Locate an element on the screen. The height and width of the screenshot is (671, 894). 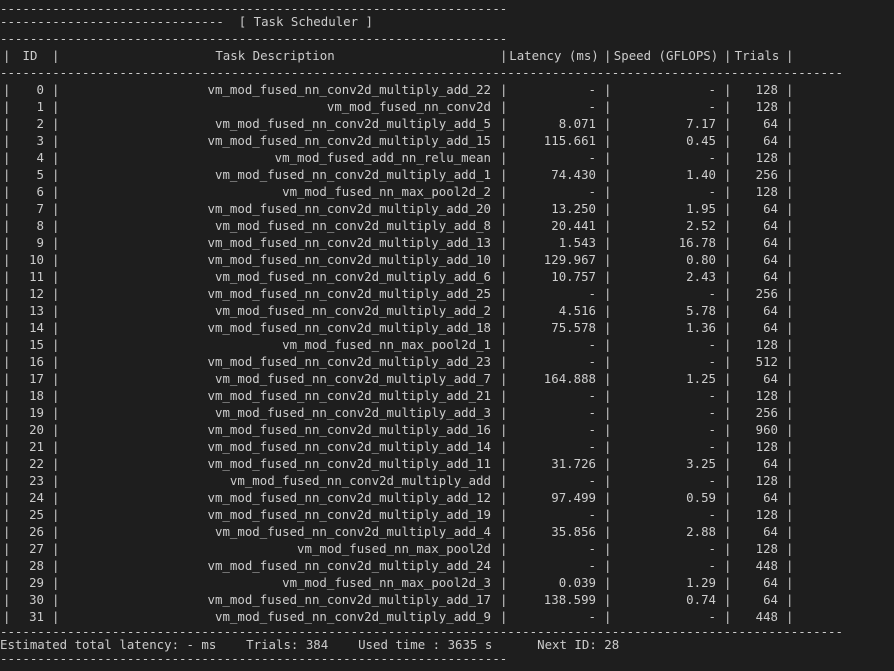
row-id: 23 is located at coordinates (36, 480).